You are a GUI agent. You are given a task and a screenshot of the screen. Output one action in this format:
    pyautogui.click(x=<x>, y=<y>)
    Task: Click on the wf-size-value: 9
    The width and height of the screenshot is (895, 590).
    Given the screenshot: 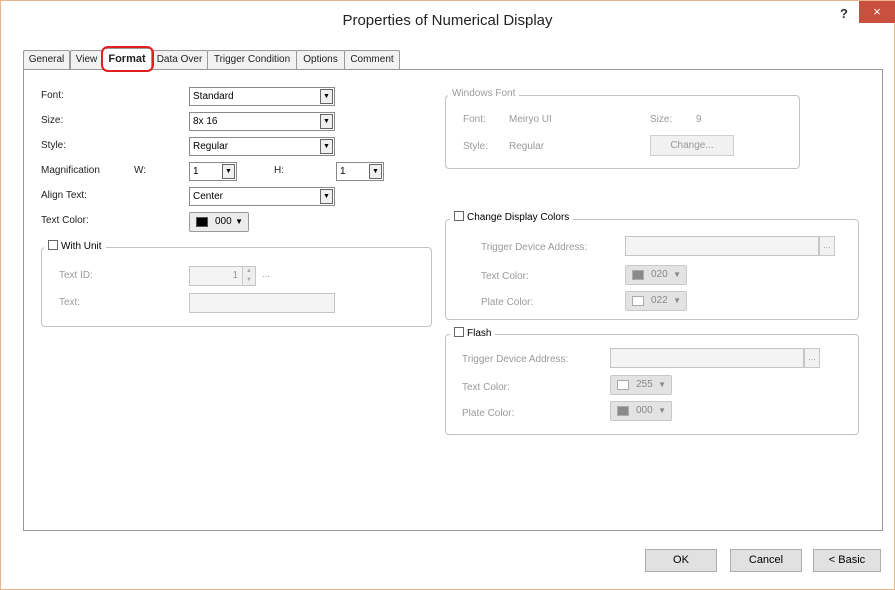 What is the action you would take?
    pyautogui.click(x=699, y=119)
    